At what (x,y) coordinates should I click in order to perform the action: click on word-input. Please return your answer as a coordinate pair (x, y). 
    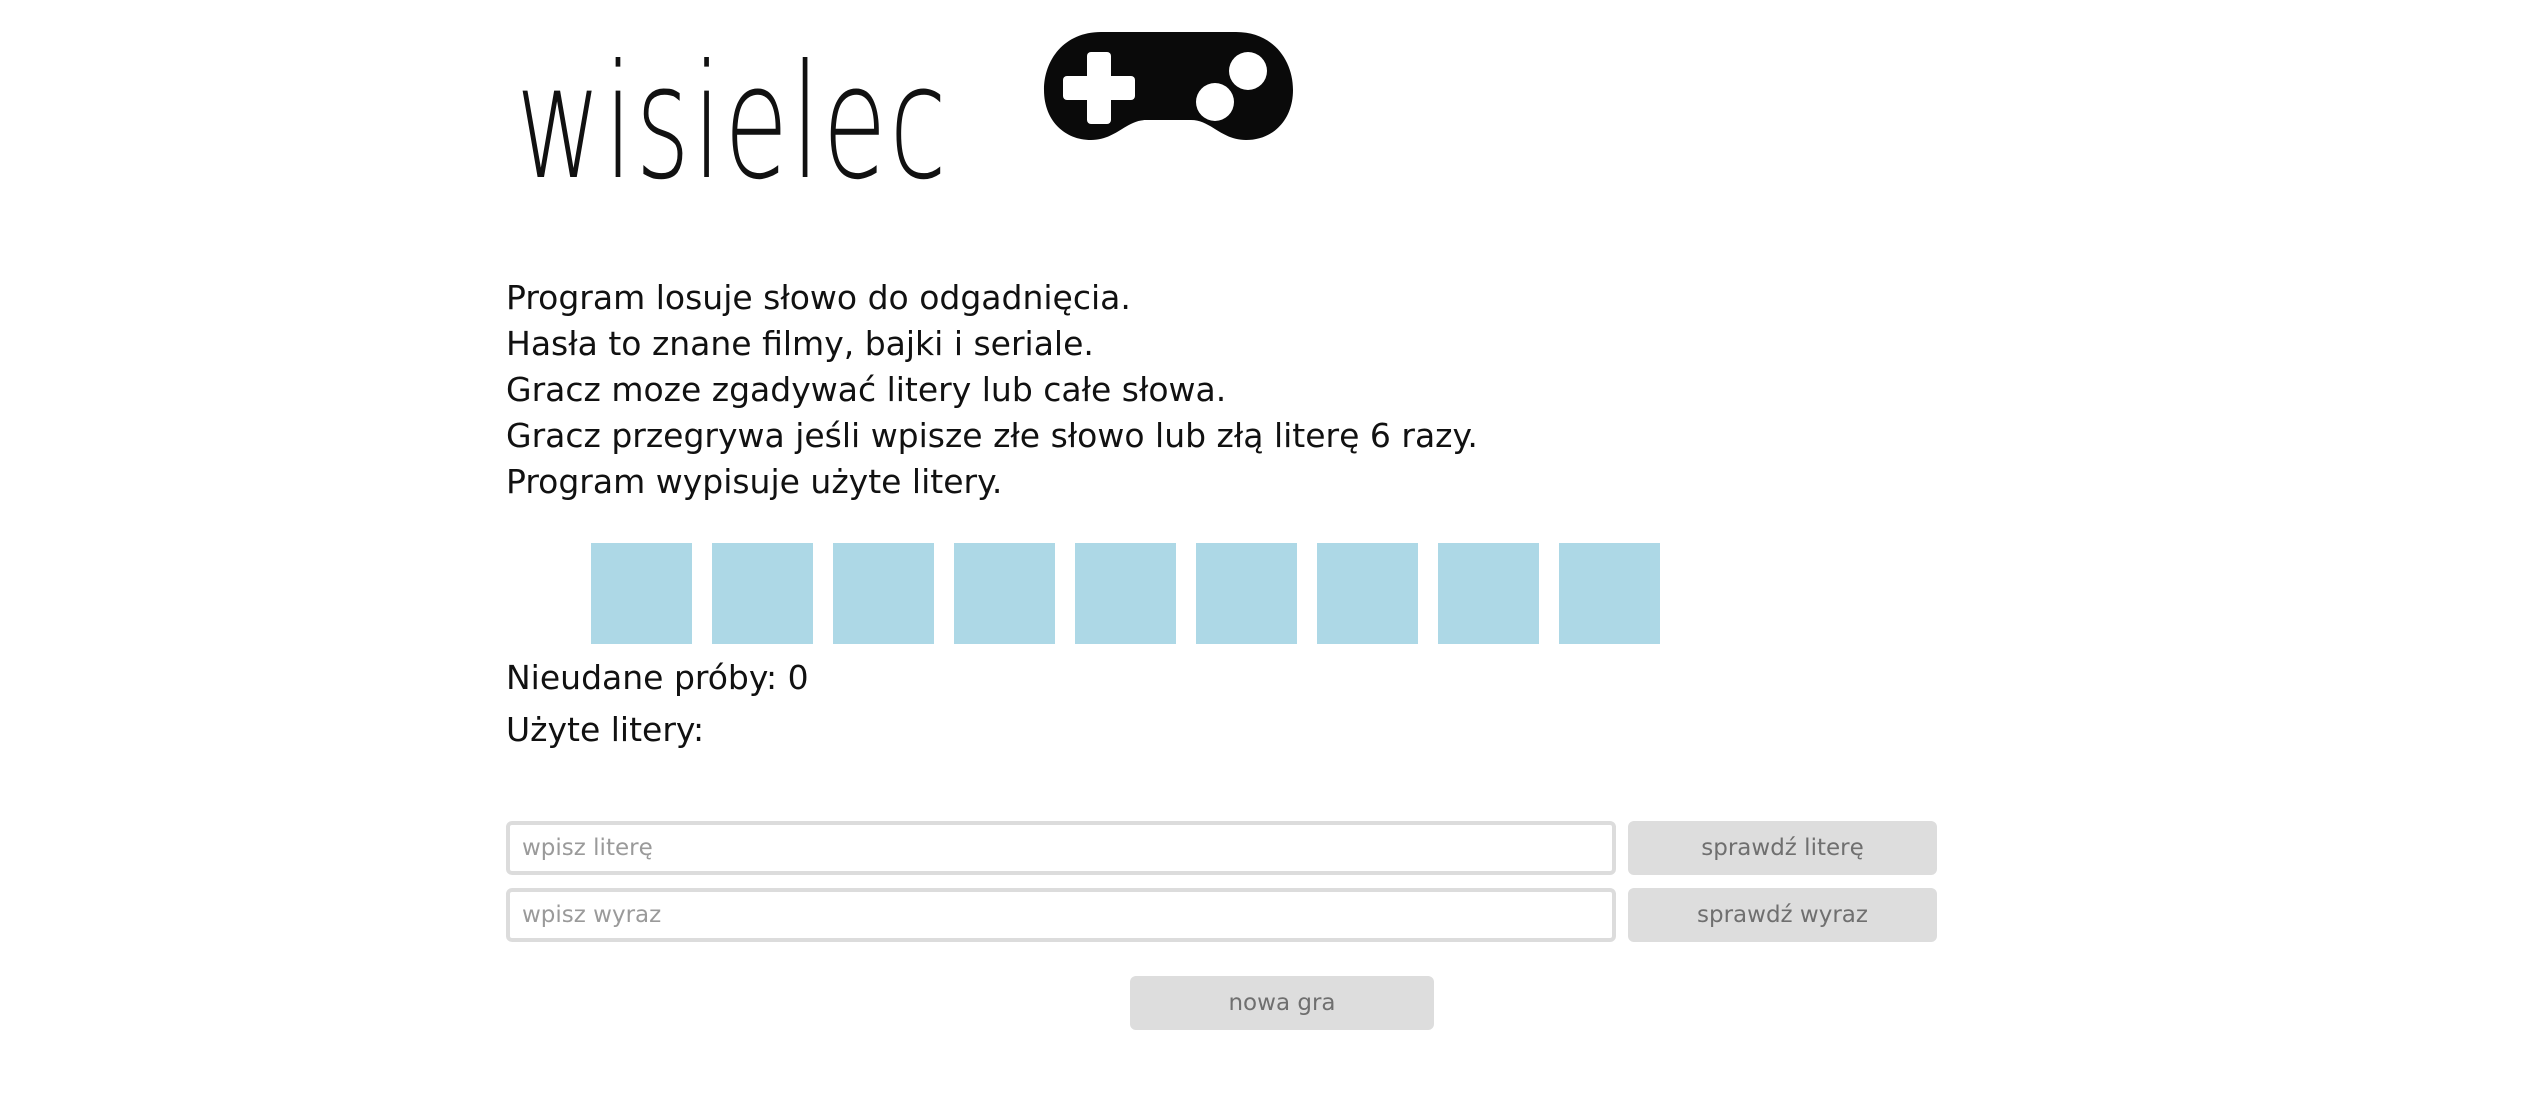
    Looking at the image, I should click on (1061, 915).